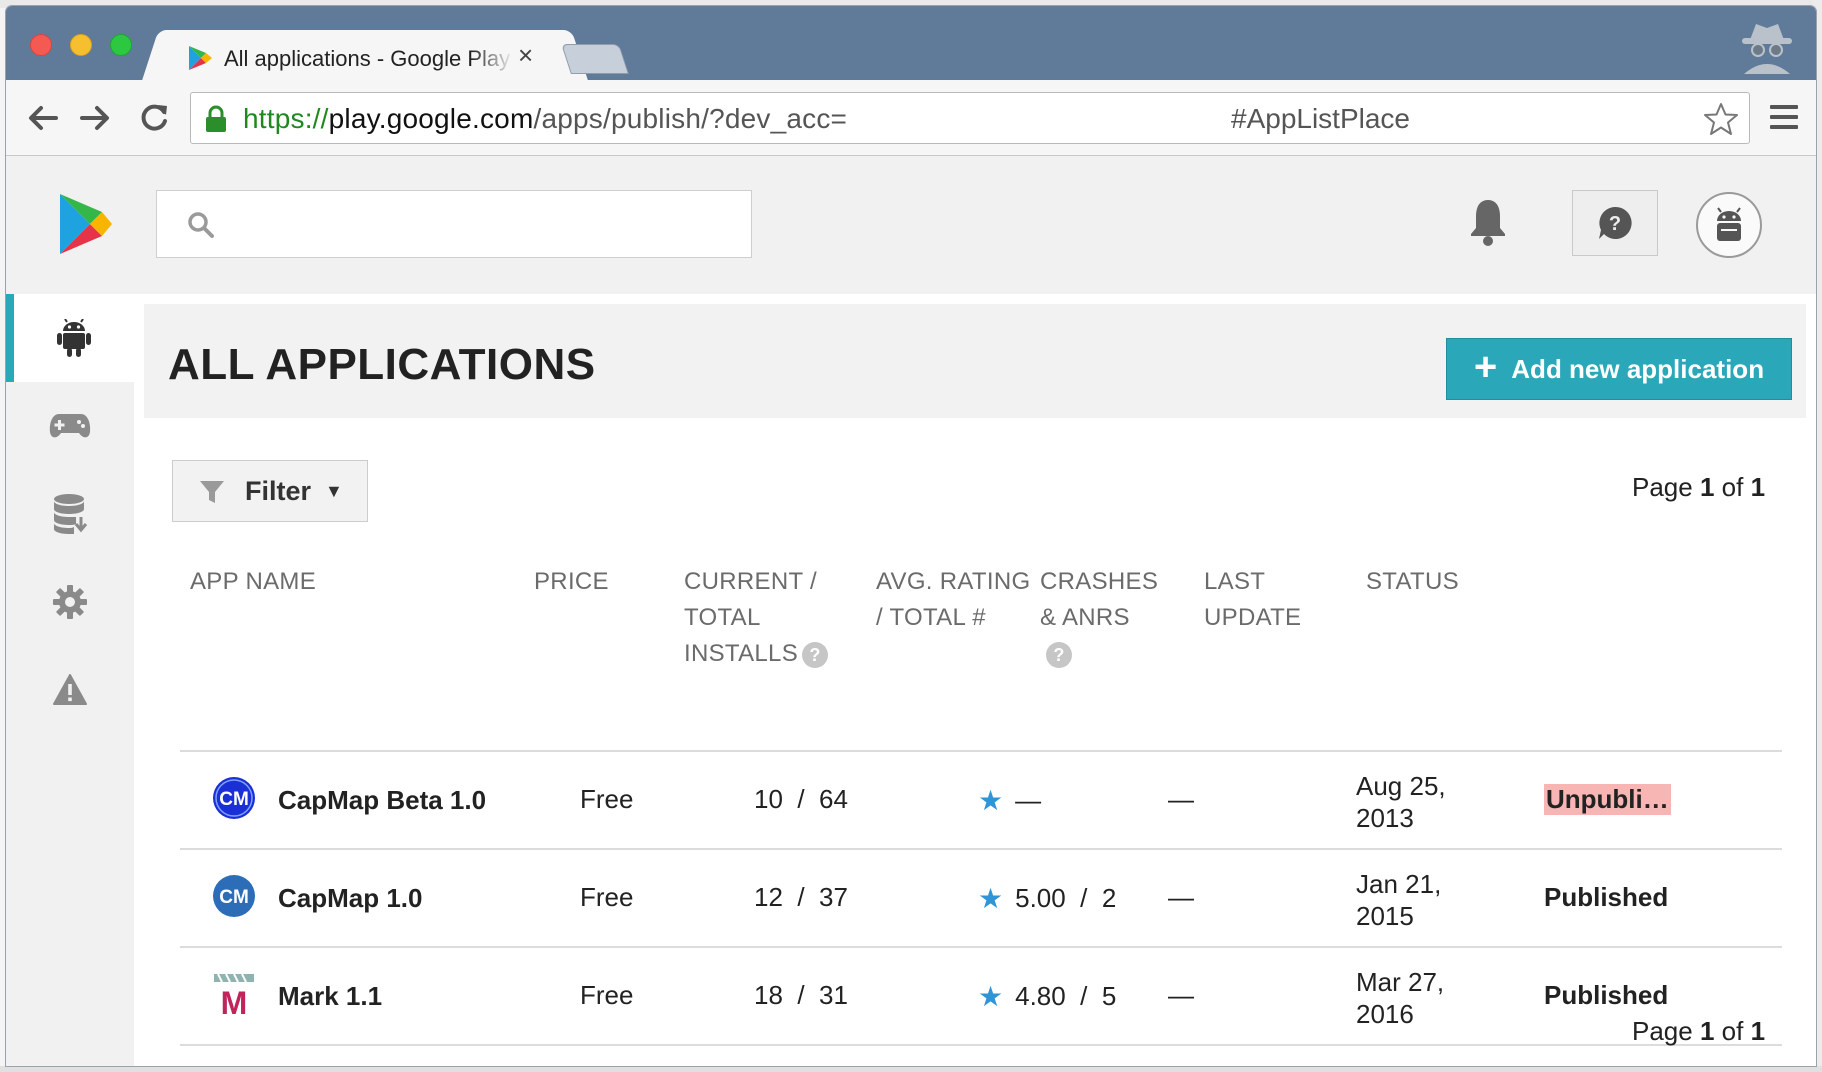  Describe the element at coordinates (801, 995) in the screenshot. I see `app-installs: 18 / 31` at that location.